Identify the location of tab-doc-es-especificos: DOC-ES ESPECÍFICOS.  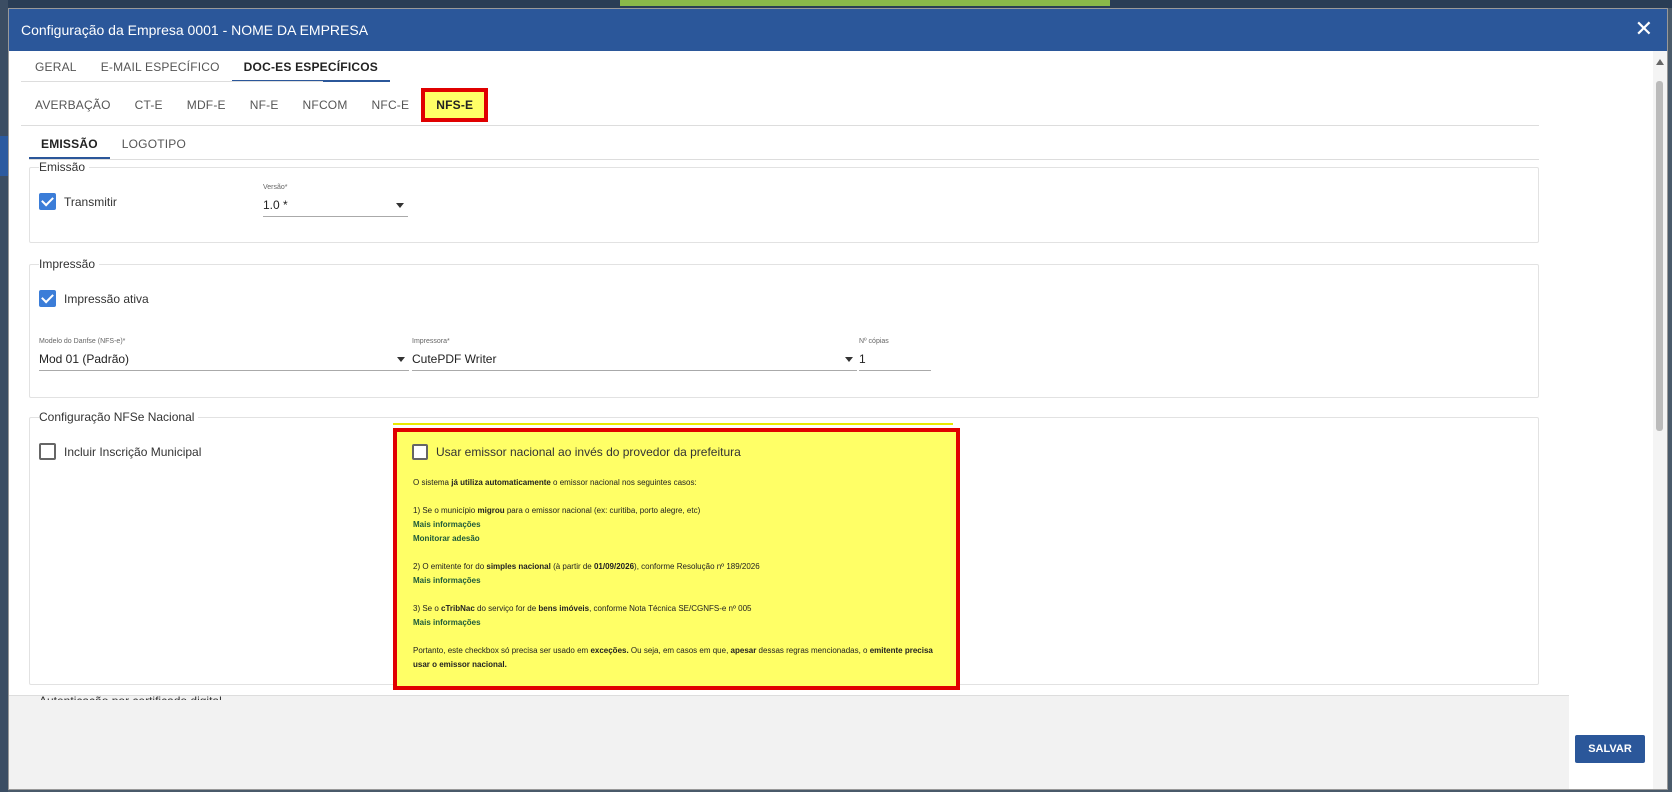
(311, 67).